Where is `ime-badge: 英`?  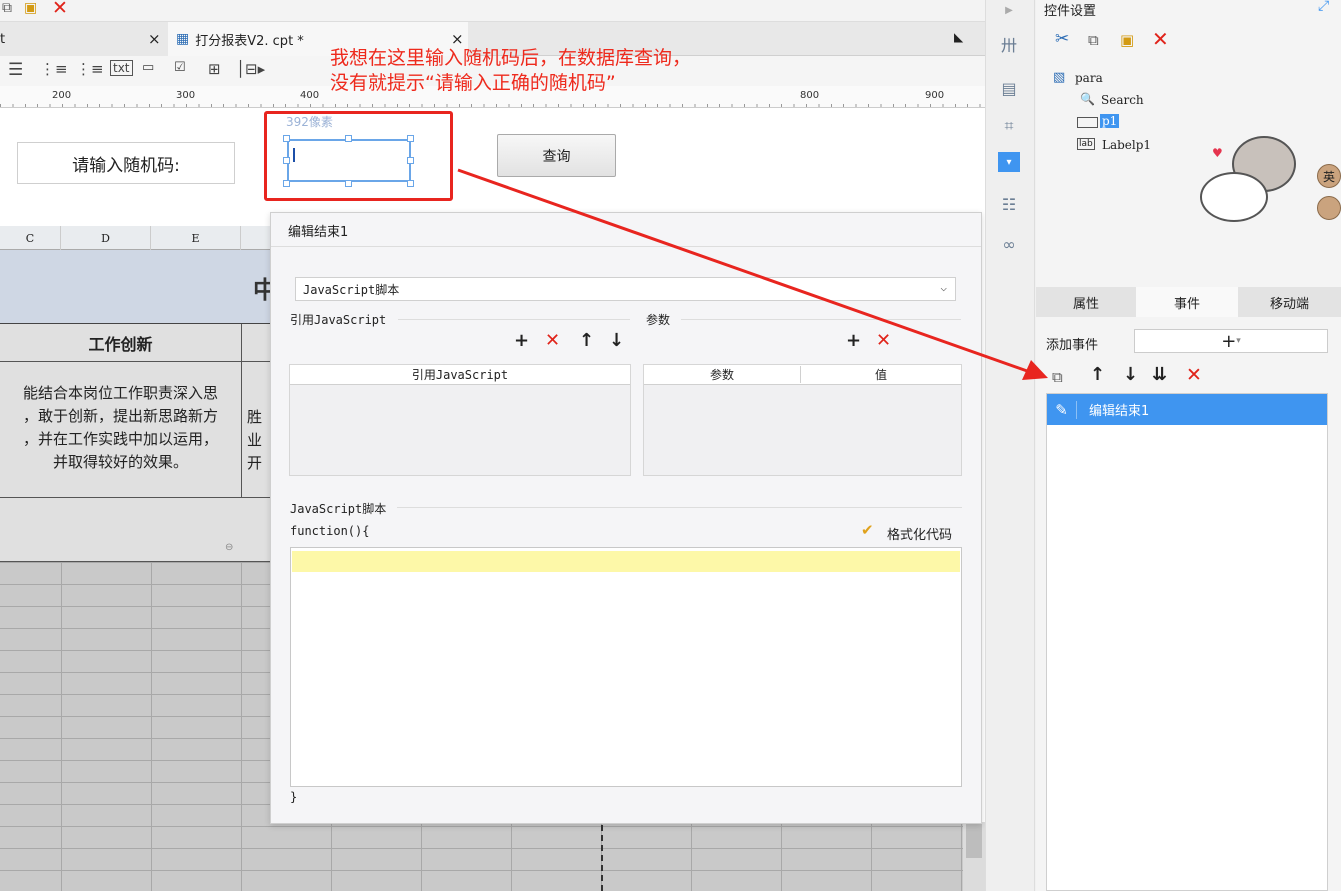 ime-badge: 英 is located at coordinates (1329, 176).